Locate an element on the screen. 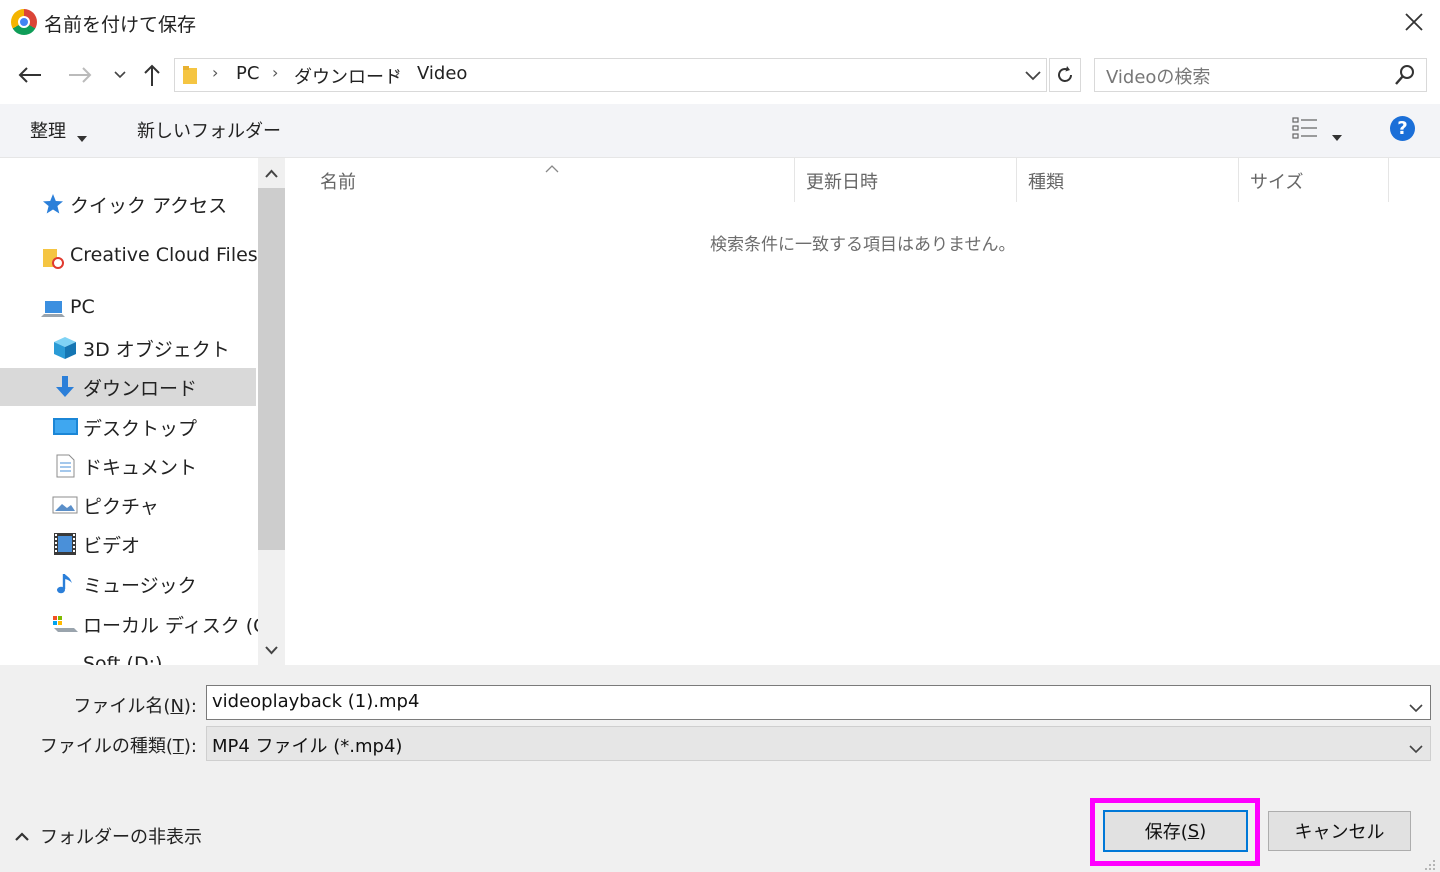  sidebar-item-label: 3D オブジェクト is located at coordinates (156, 350).